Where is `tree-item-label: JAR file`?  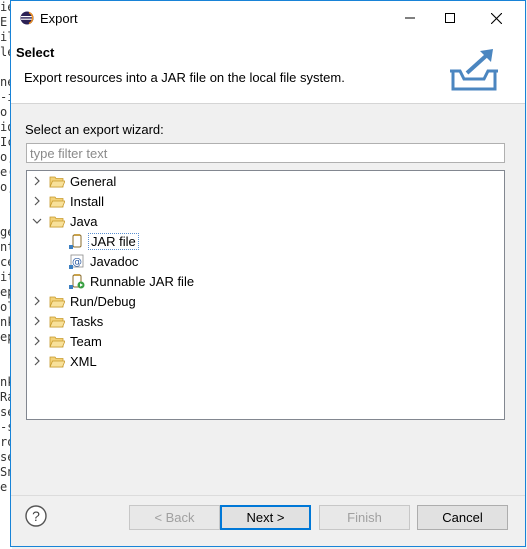 tree-item-label: JAR file is located at coordinates (113, 241).